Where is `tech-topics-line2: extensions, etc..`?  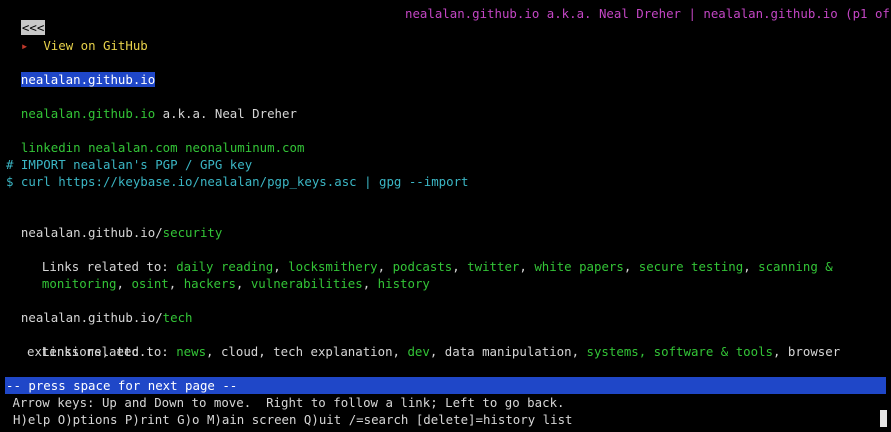 tech-topics-line2: extensions, etc.. is located at coordinates (90, 351).